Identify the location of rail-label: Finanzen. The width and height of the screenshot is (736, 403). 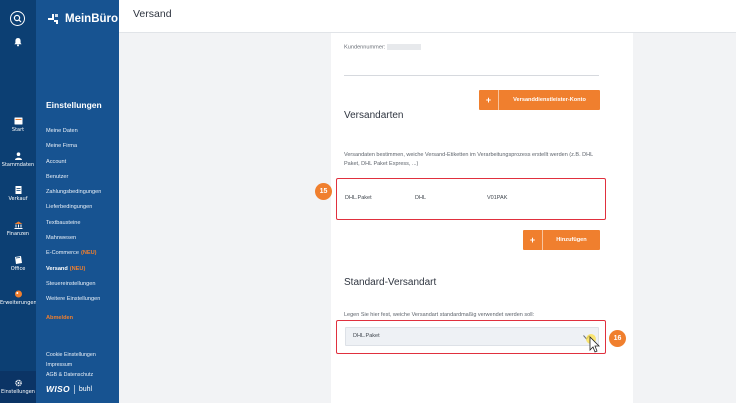
(18, 234).